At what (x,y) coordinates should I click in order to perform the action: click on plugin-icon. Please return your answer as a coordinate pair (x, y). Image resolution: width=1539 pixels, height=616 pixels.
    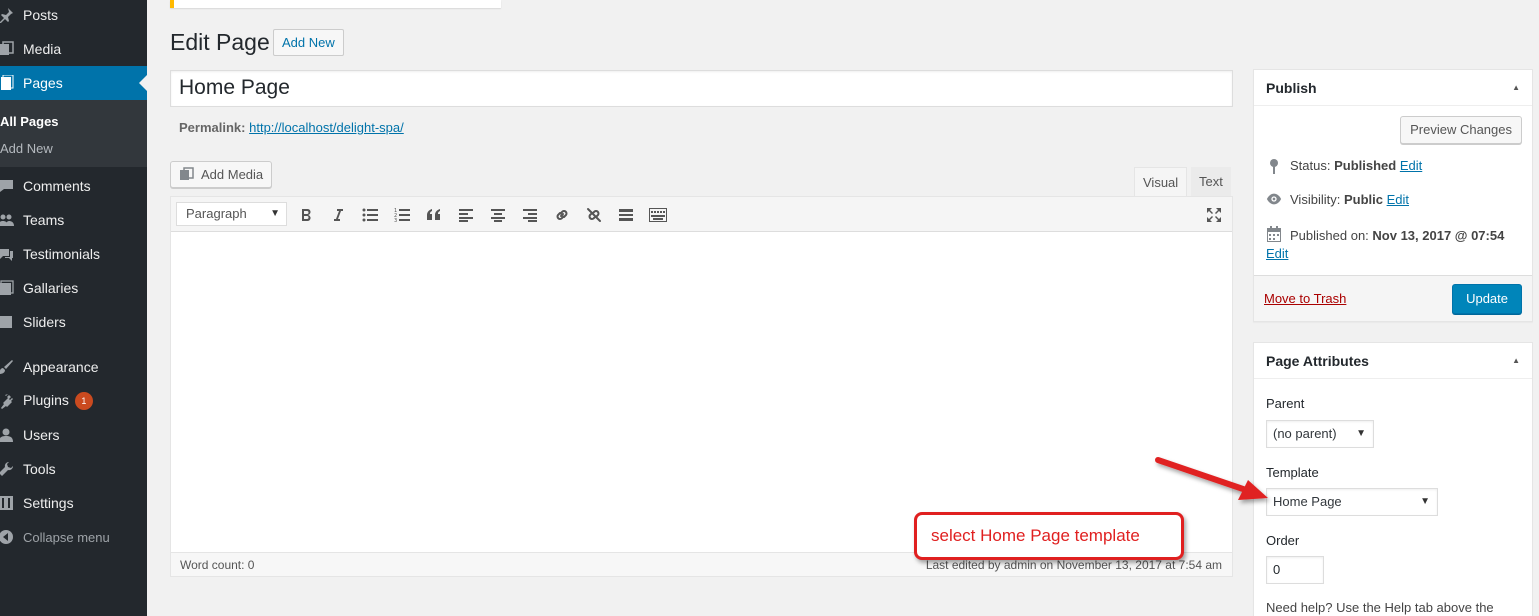
    Looking at the image, I should click on (7, 401).